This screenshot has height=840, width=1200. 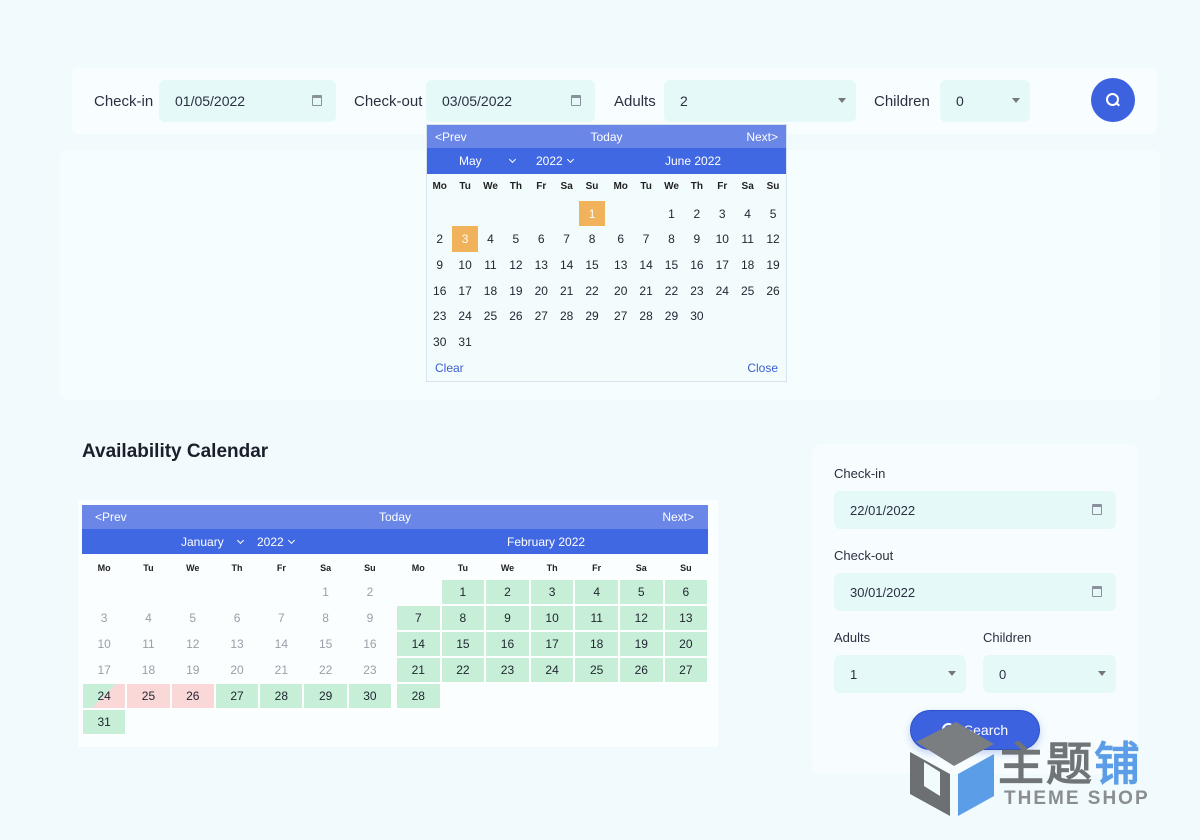 What do you see at coordinates (463, 670) in the screenshot?
I see `available-day-cell: 22` at bounding box center [463, 670].